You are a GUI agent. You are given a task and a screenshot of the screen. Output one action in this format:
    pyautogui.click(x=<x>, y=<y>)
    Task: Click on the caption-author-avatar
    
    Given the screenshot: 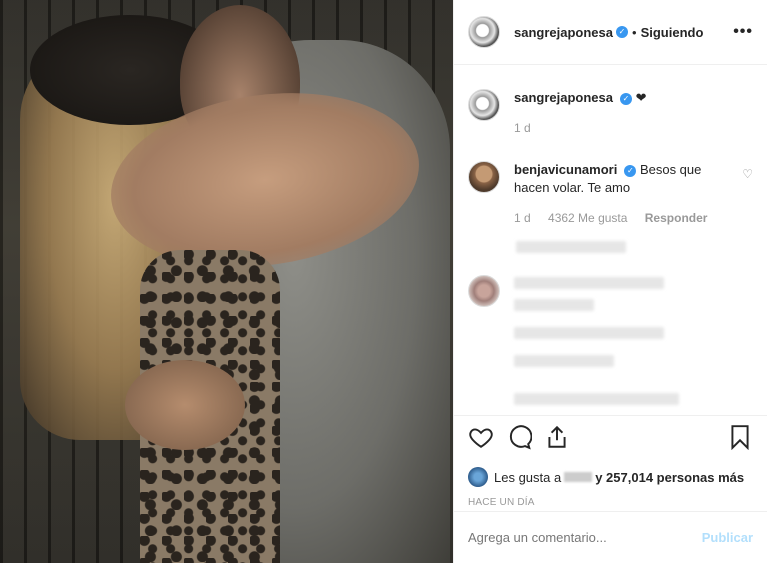 What is the action you would take?
    pyautogui.click(x=484, y=105)
    